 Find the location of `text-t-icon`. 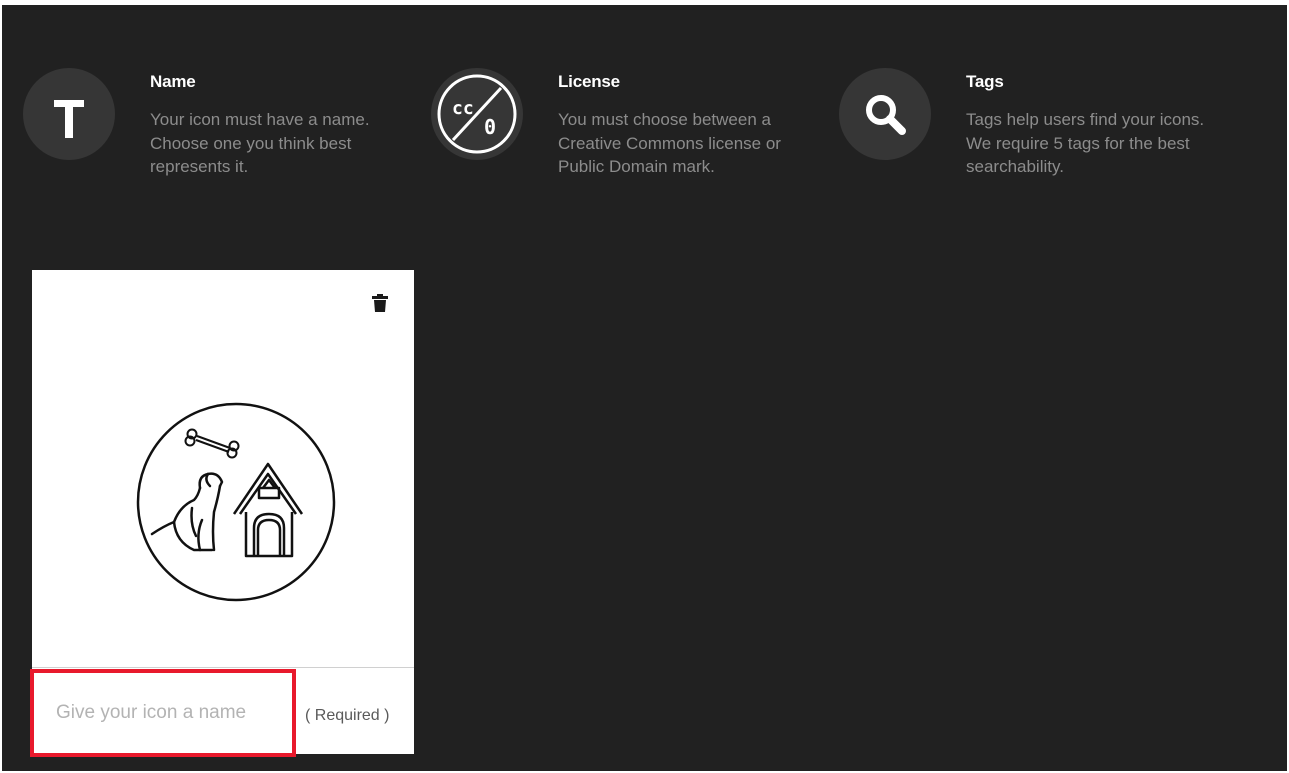

text-t-icon is located at coordinates (69, 114).